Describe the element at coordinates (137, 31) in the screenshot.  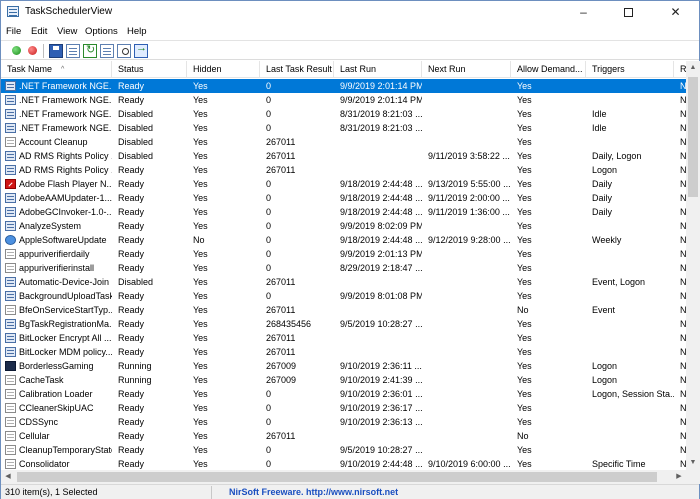
I see `menu-help: Help` at that location.